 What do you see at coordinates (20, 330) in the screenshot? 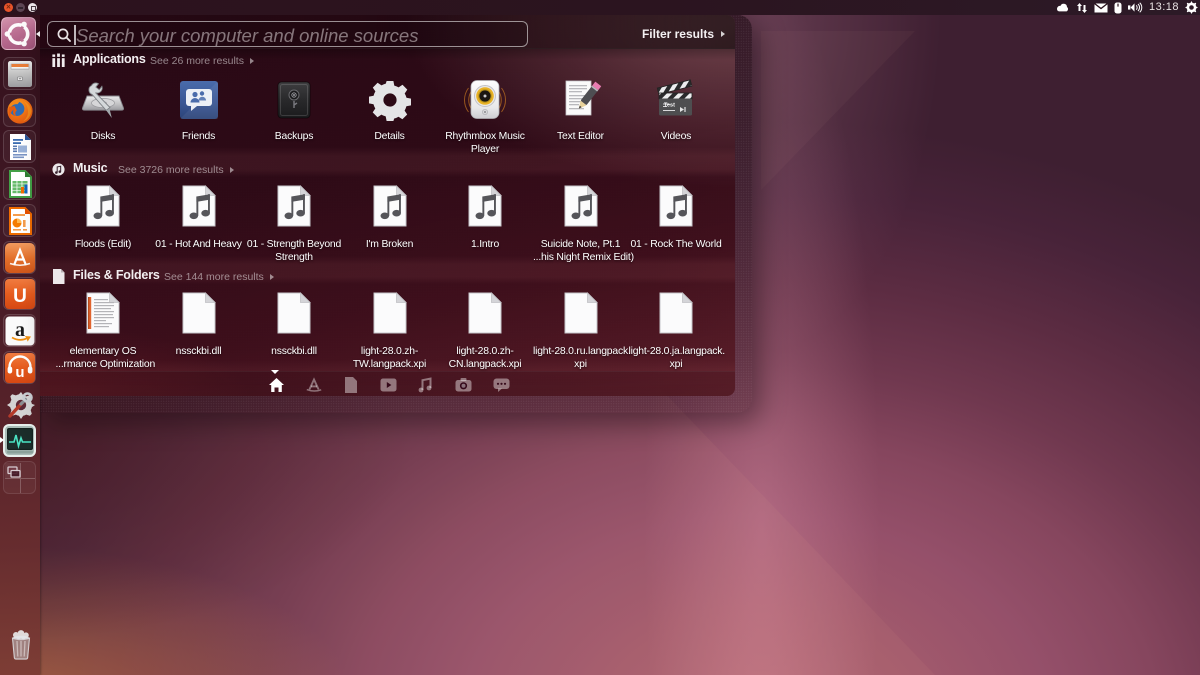
I see `svg-text: a` at bounding box center [20, 330].